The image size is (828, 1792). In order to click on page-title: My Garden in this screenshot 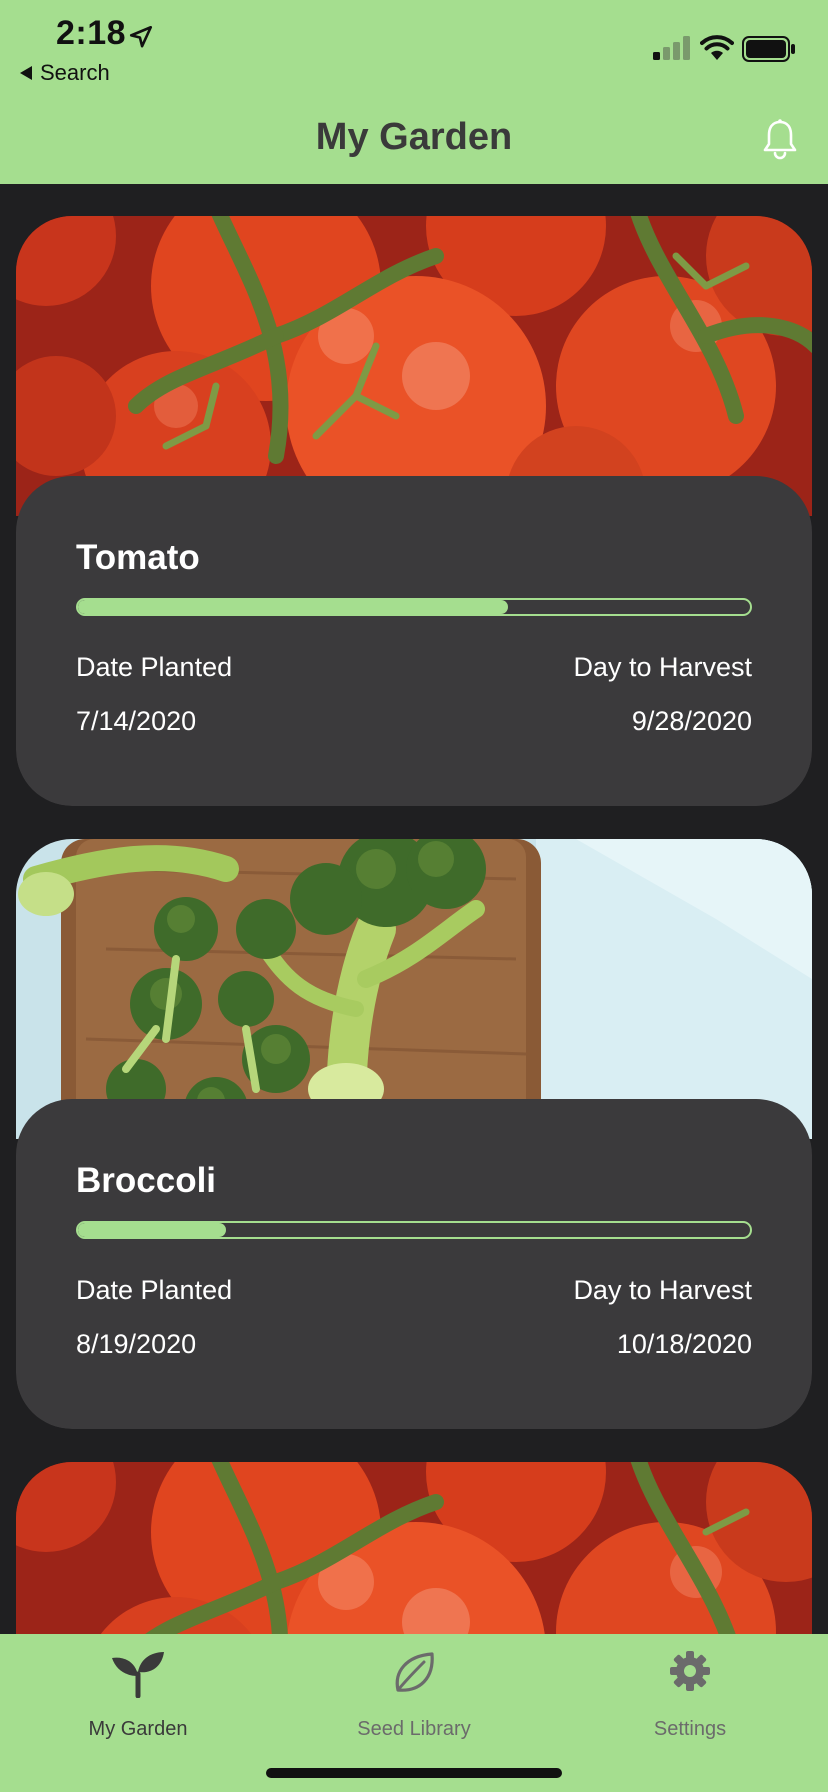, I will do `click(414, 137)`.